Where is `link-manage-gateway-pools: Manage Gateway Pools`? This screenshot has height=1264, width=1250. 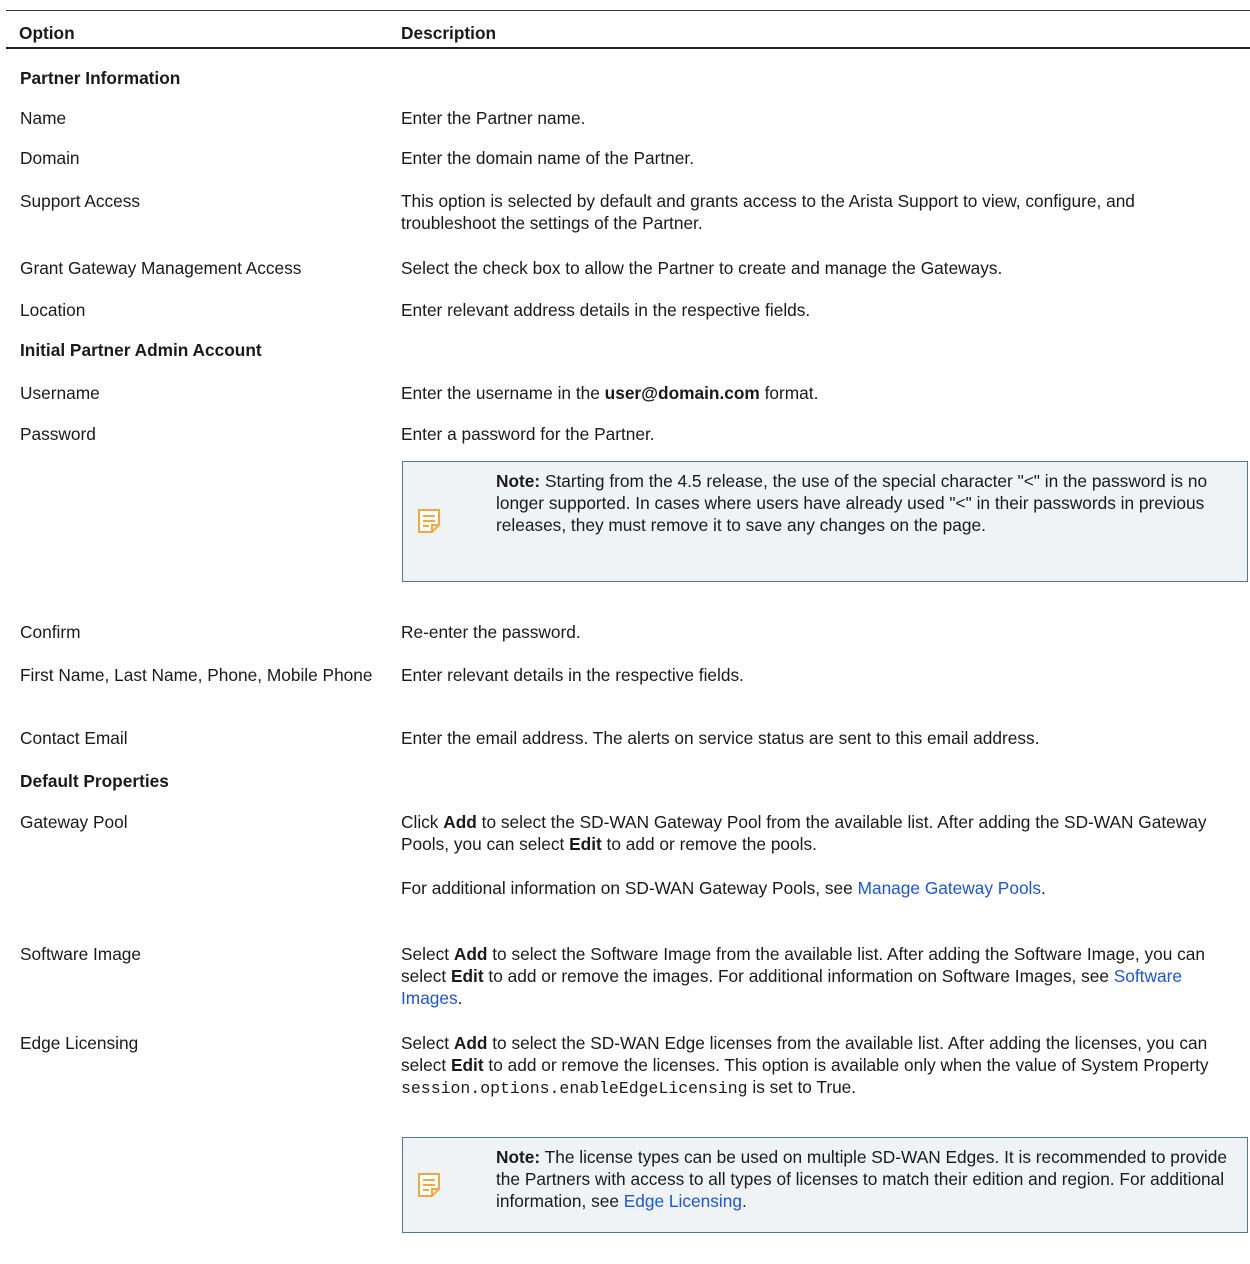
link-manage-gateway-pools: Manage Gateway Pools is located at coordinates (949, 888).